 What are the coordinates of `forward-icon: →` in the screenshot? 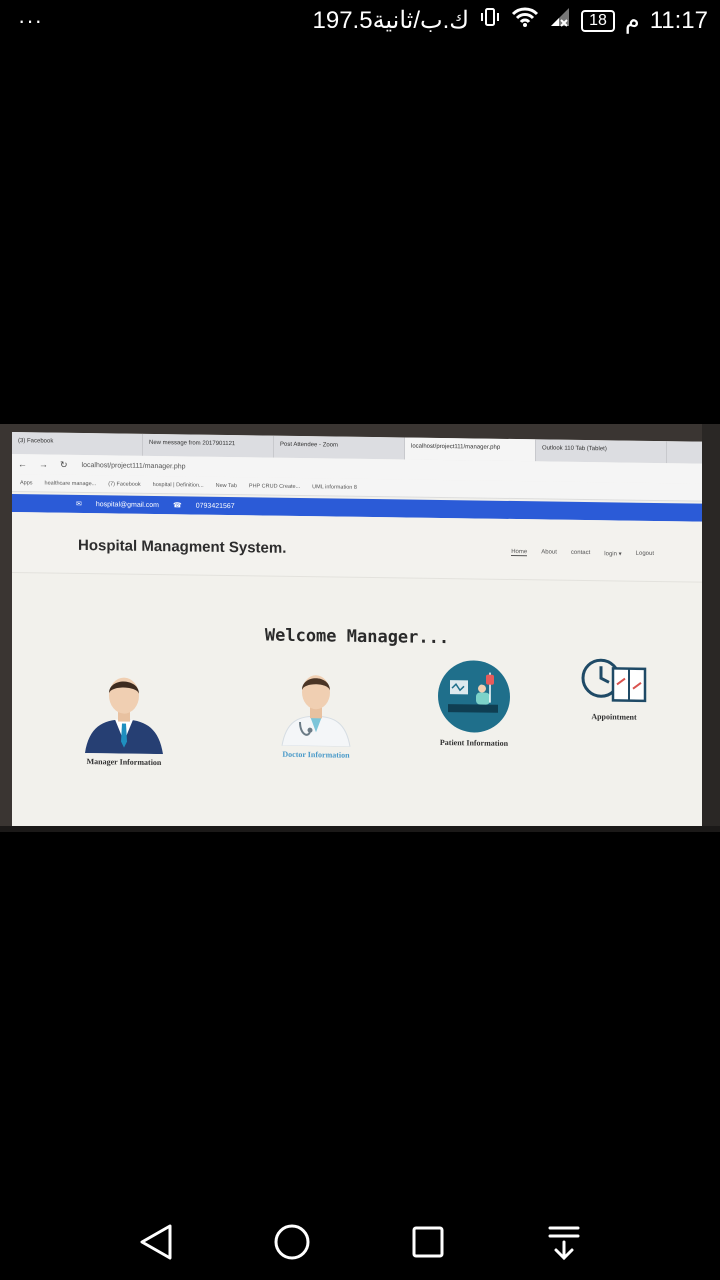 It's located at (43, 464).